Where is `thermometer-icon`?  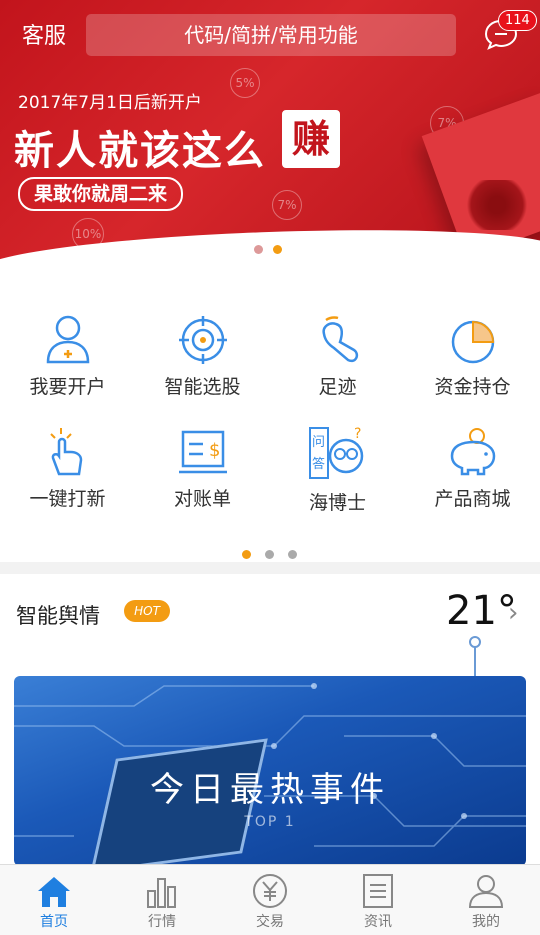 thermometer-icon is located at coordinates (475, 642).